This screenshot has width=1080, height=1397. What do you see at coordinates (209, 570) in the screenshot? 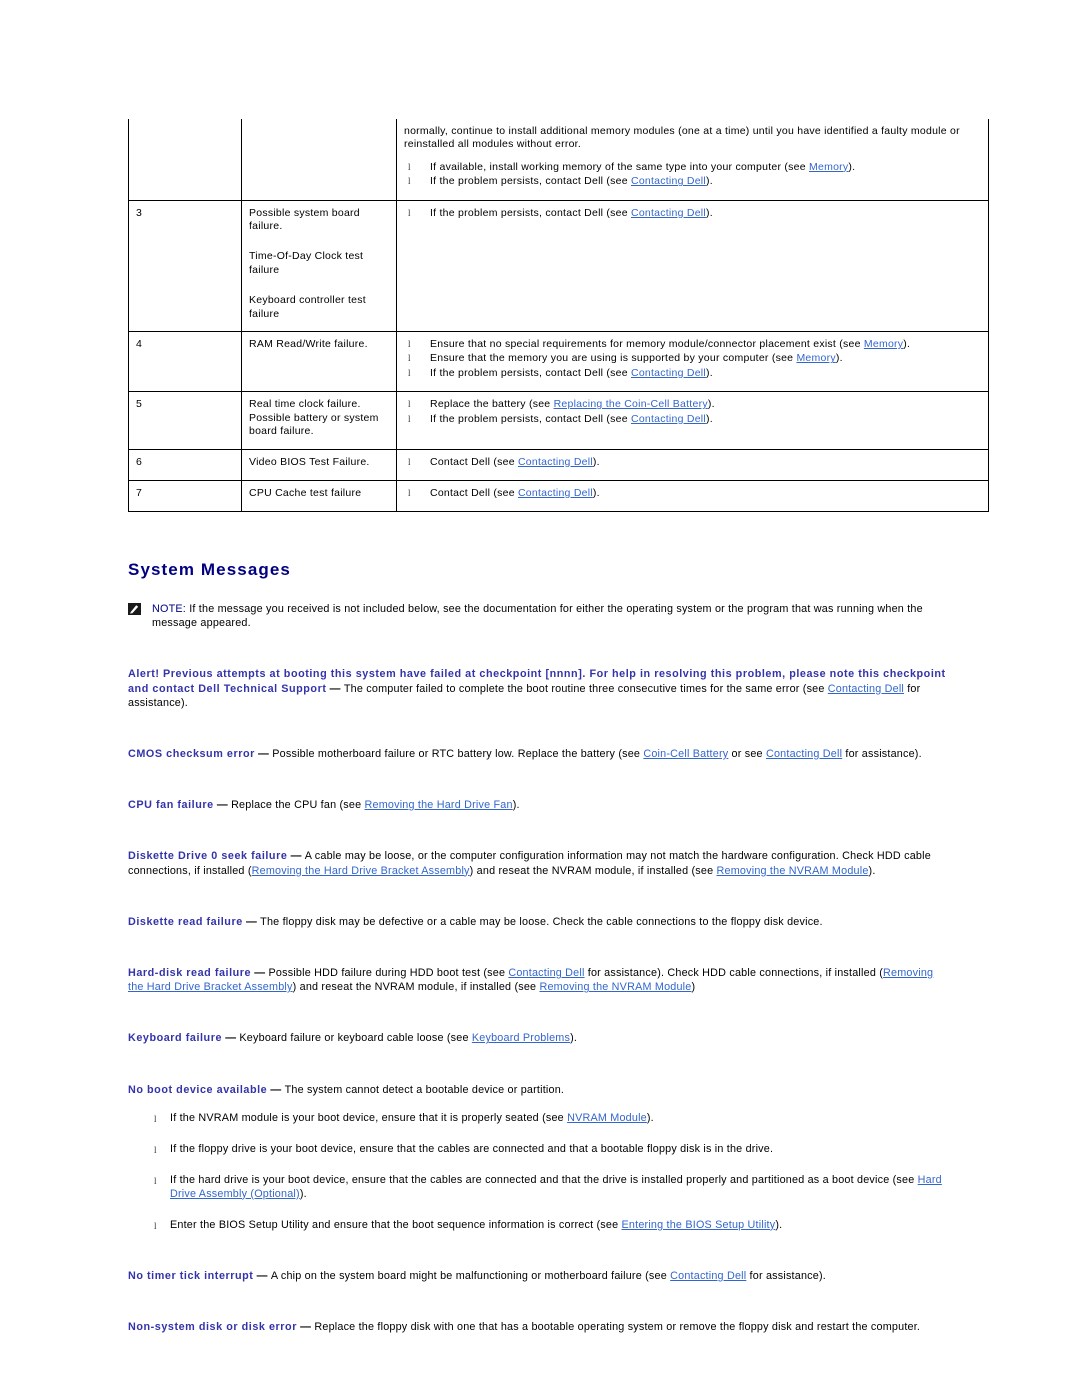
I see `page-title: System Messages` at bounding box center [209, 570].